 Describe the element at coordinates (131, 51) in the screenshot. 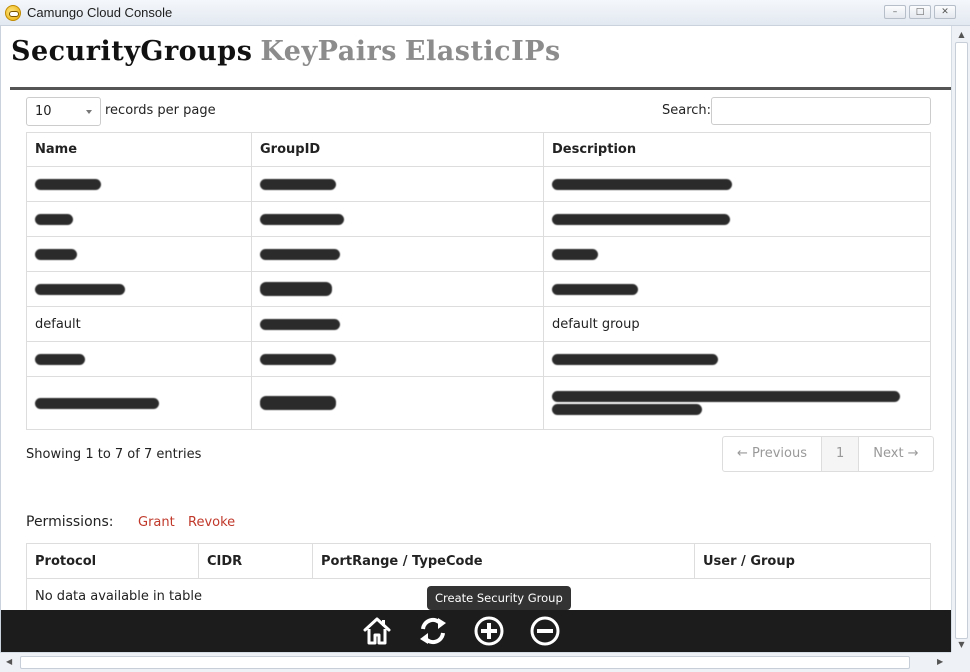

I see `nav-security-groups: SecurityGroups` at that location.